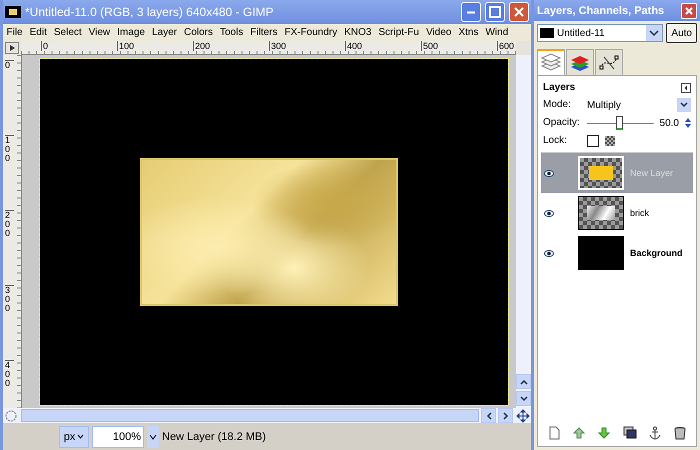 The width and height of the screenshot is (700, 450). Describe the element at coordinates (551, 63) in the screenshot. I see `layers-icon` at that location.